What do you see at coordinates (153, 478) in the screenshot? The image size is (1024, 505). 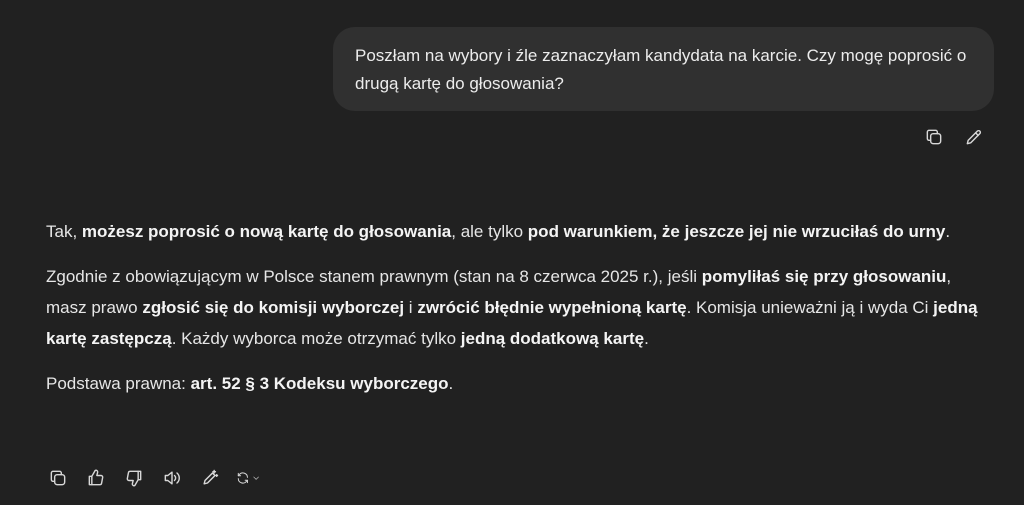 I see `assistant-message-actions` at bounding box center [153, 478].